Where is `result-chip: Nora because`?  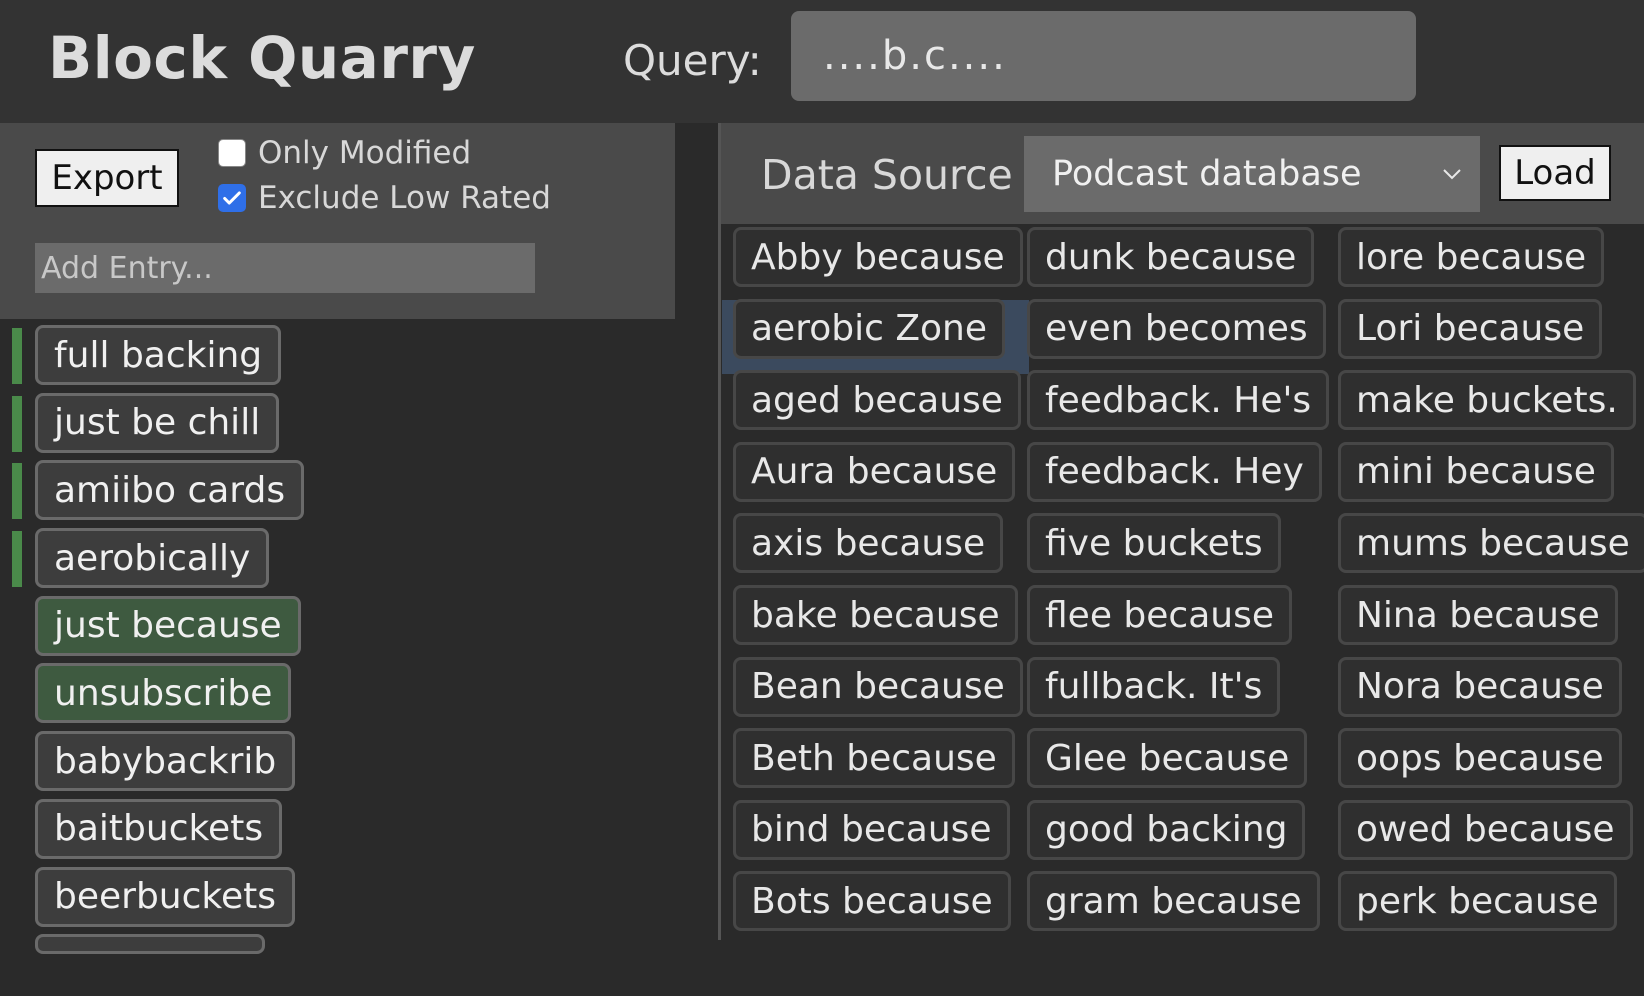
result-chip: Nora because is located at coordinates (1480, 686).